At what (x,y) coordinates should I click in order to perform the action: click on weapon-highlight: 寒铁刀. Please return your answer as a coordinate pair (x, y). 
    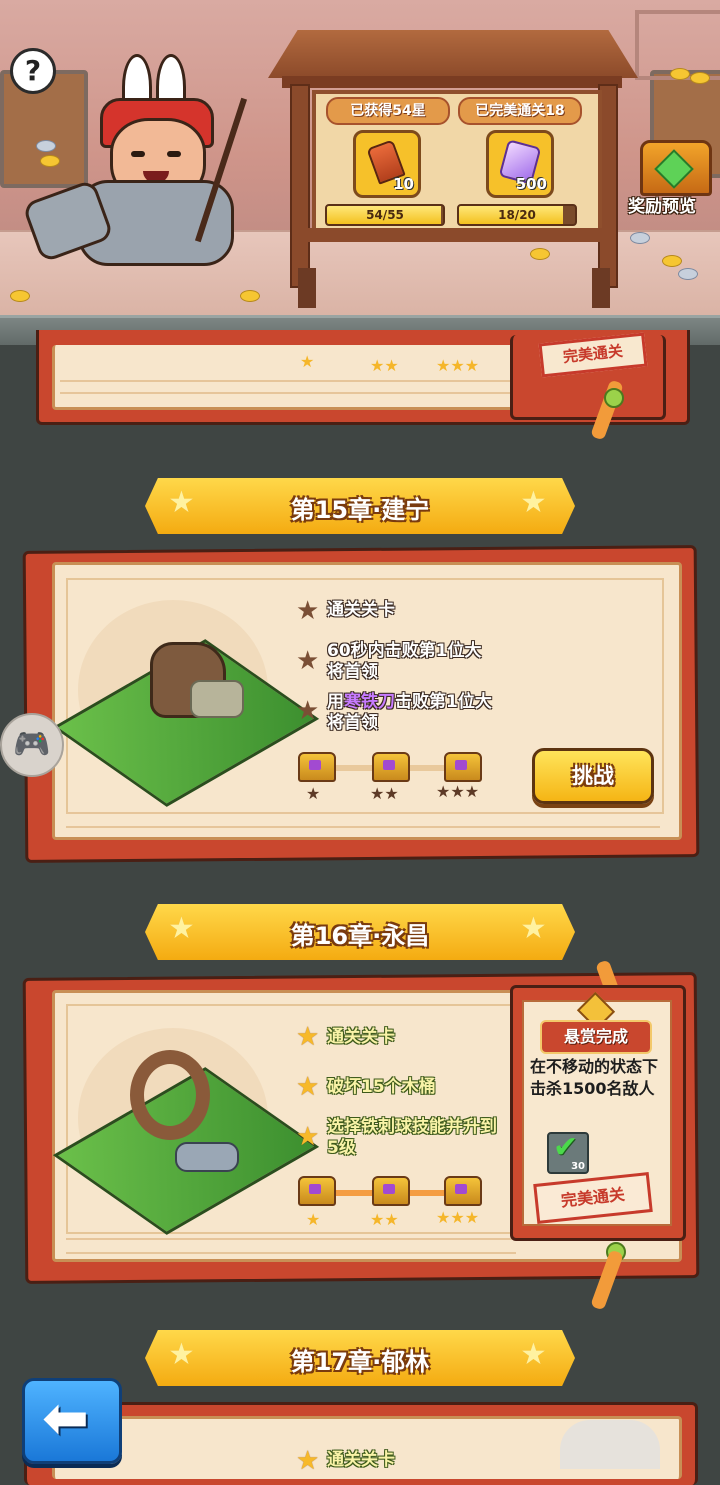
    Looking at the image, I should click on (369, 702).